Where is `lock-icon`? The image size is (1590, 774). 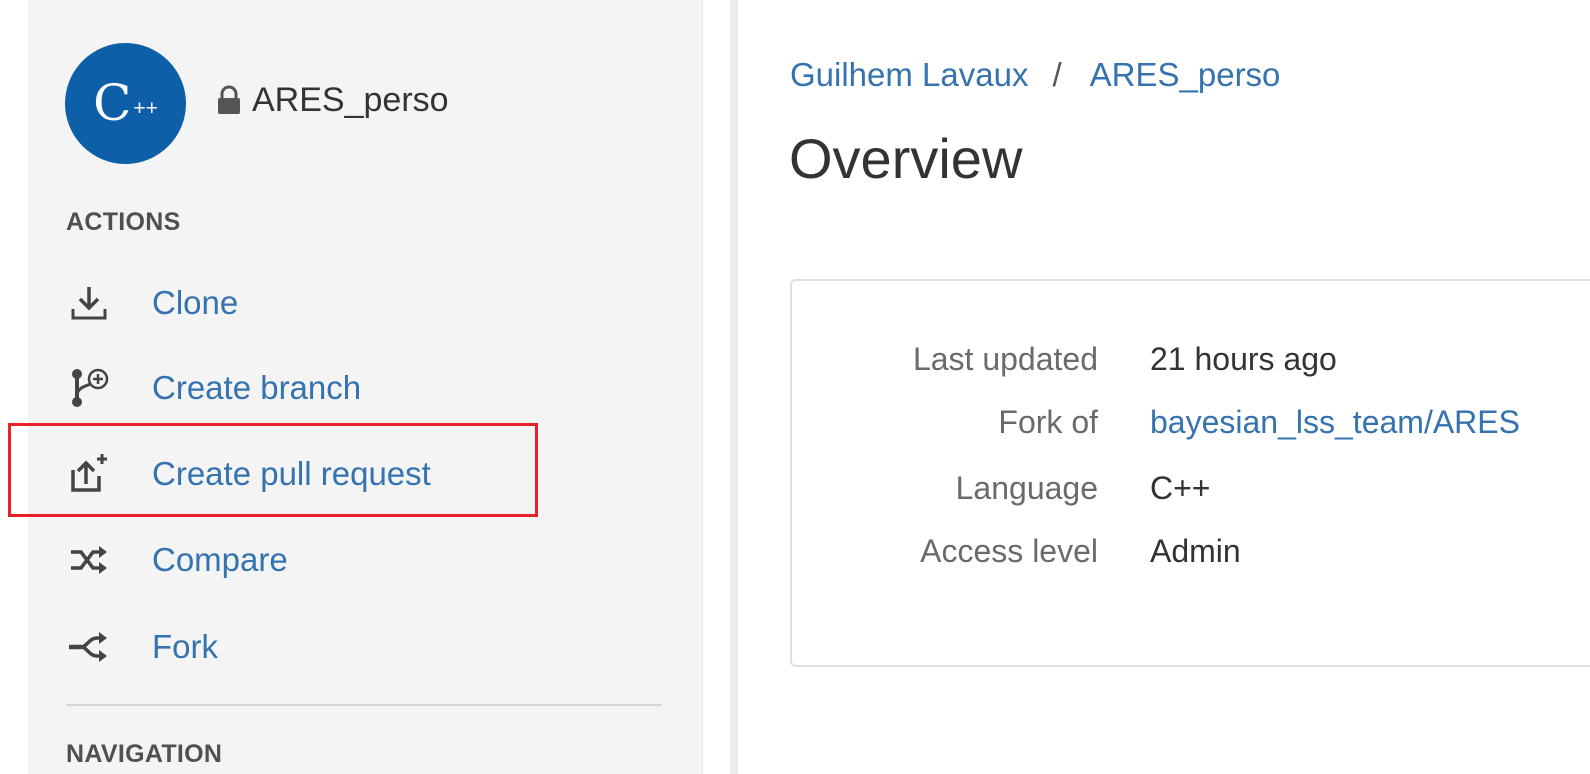 lock-icon is located at coordinates (229, 100).